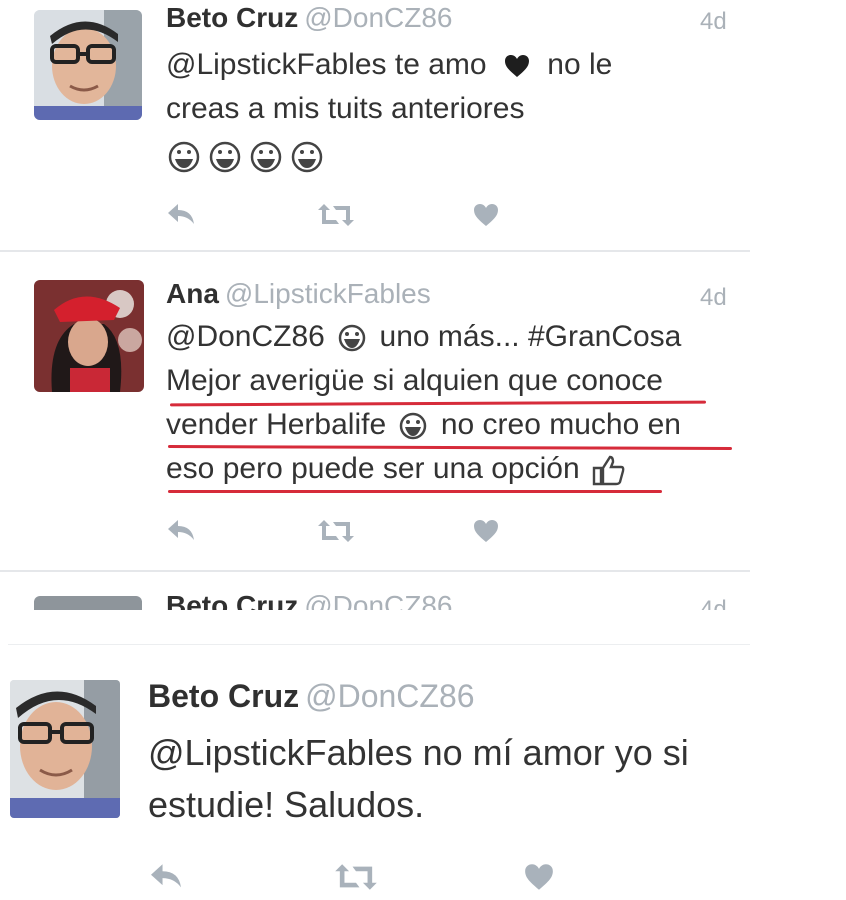 The height and width of the screenshot is (900, 846). Describe the element at coordinates (245, 336) in the screenshot. I see `text-part: @DonCZ86` at that location.